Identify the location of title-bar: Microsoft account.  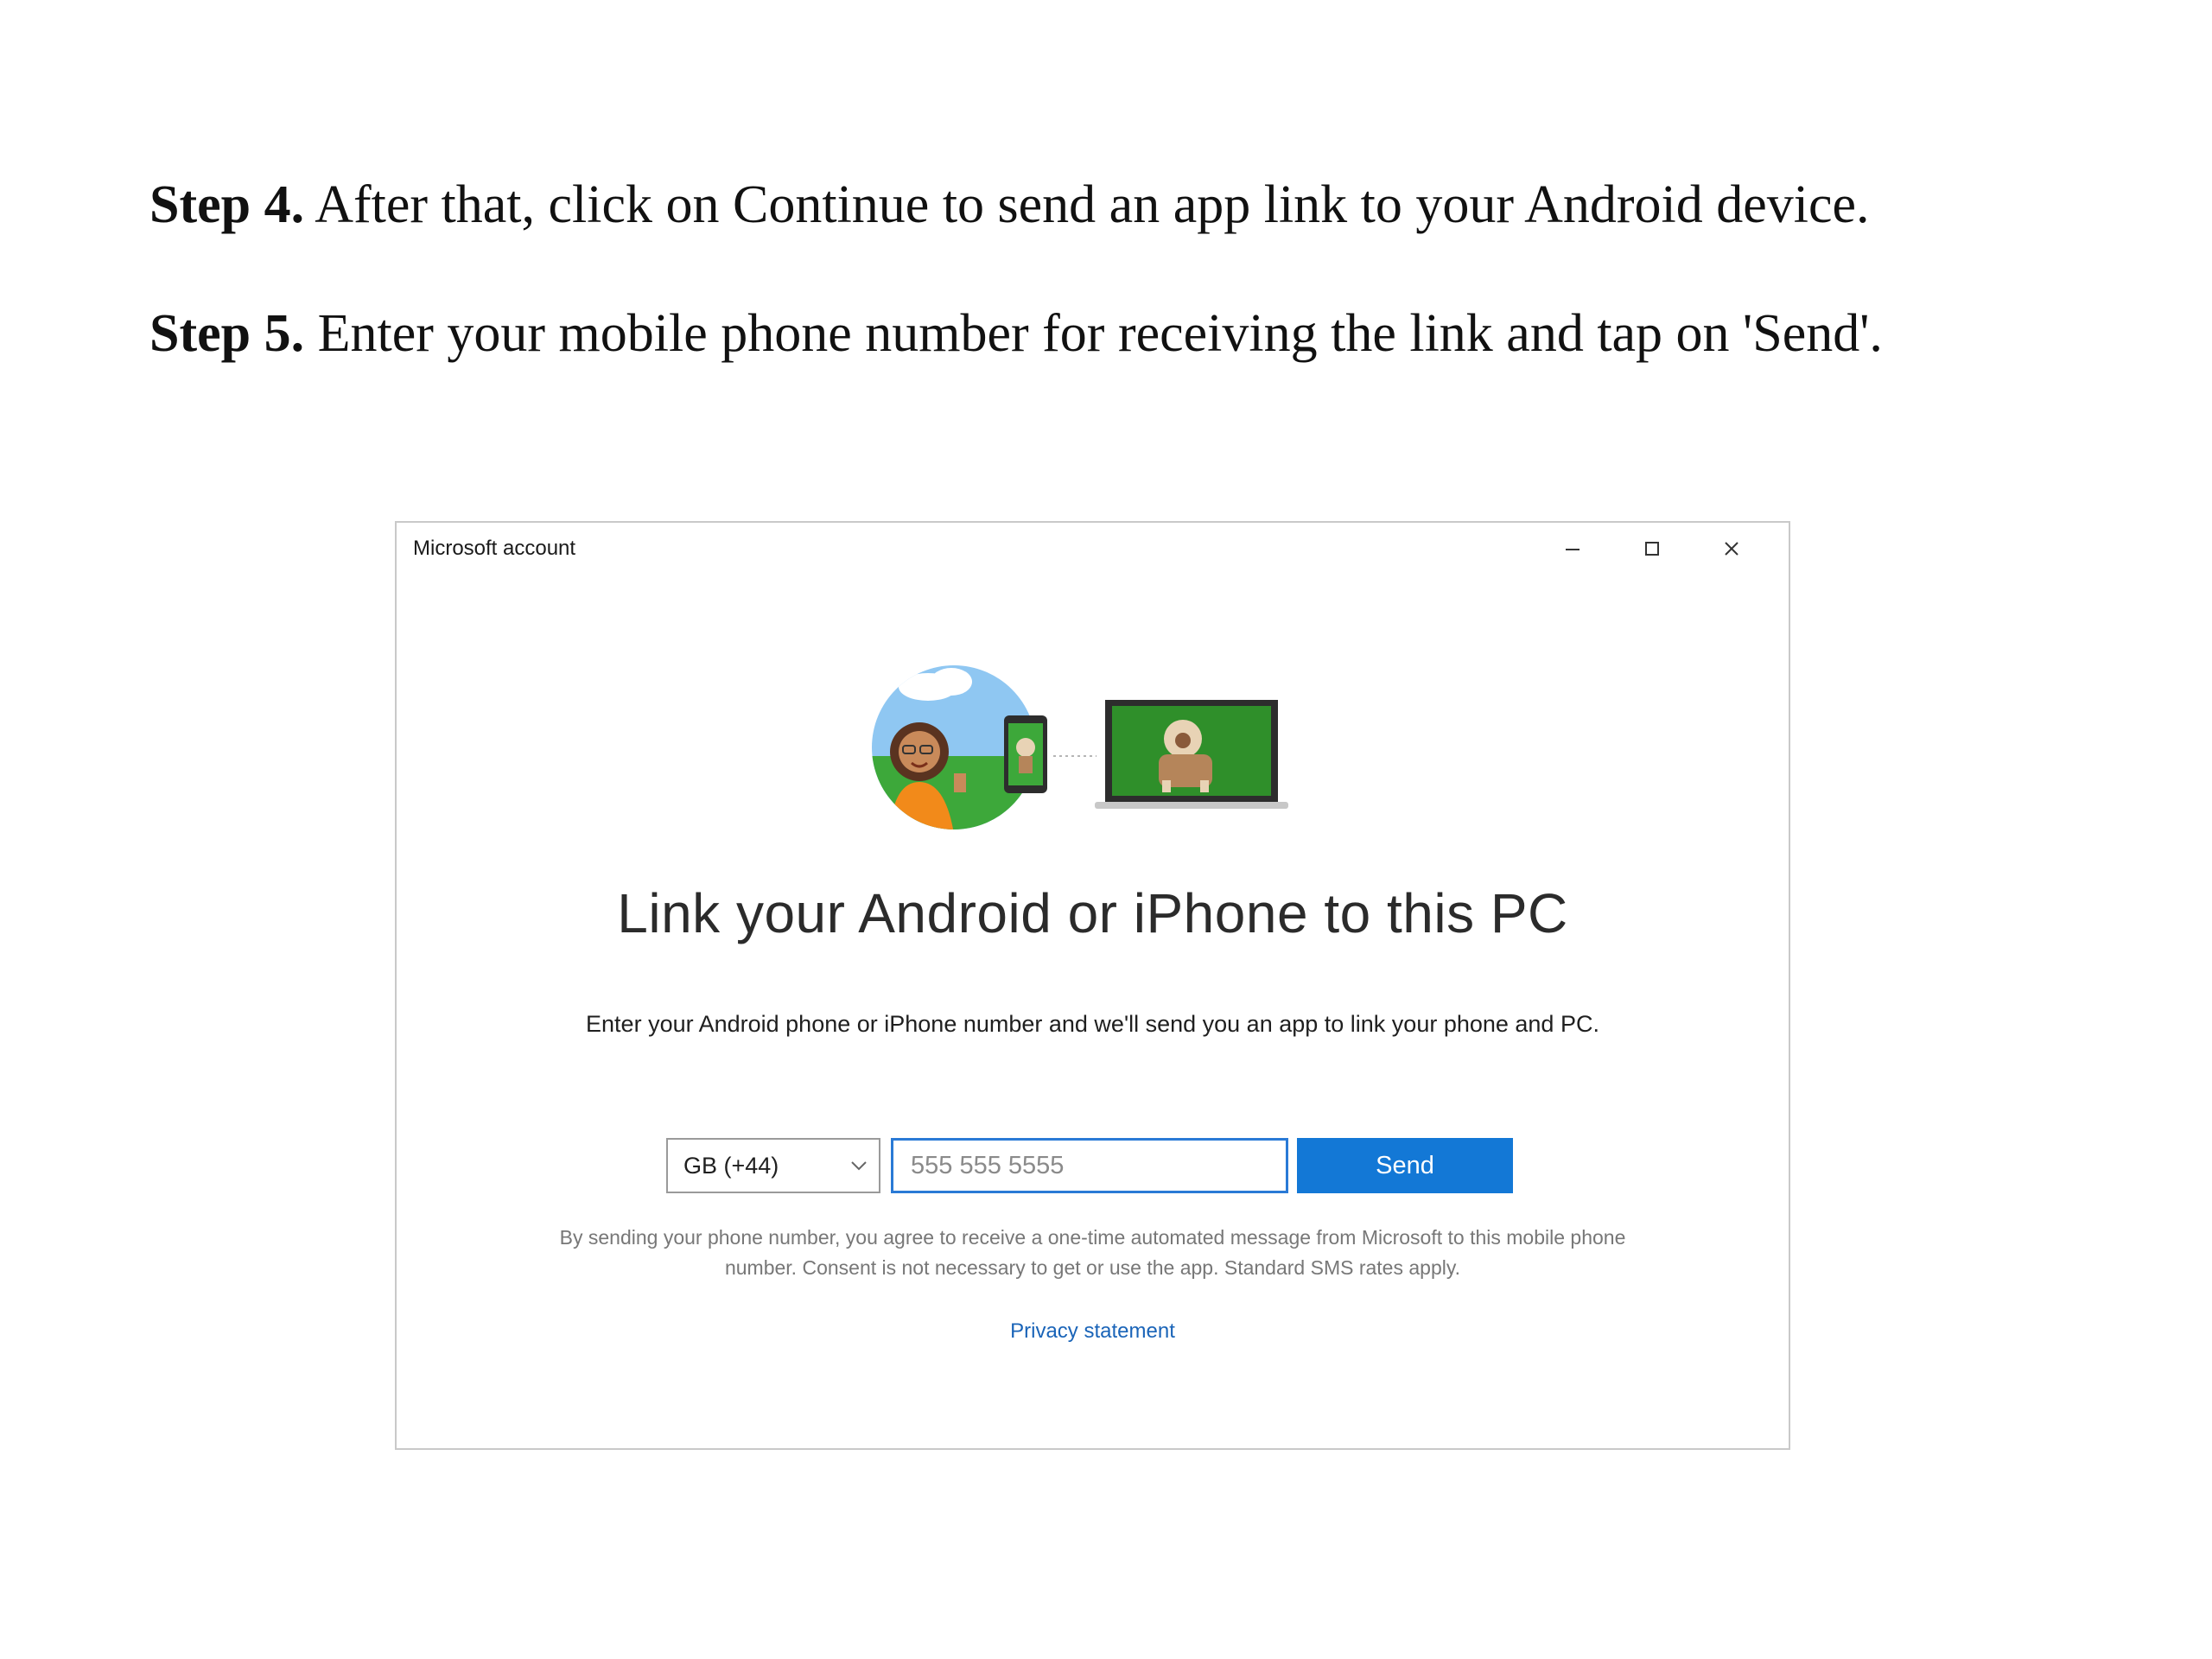
(1093, 549).